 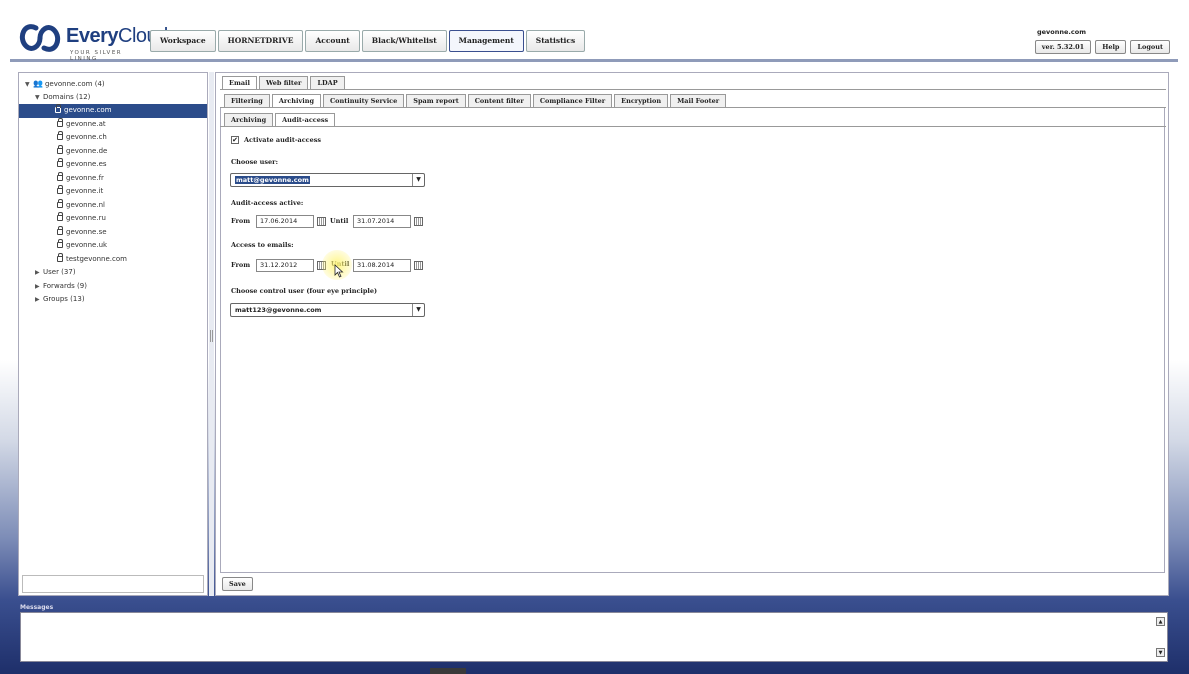 What do you see at coordinates (572, 100) in the screenshot?
I see `tab-compliance-filter: Compliance Filter` at bounding box center [572, 100].